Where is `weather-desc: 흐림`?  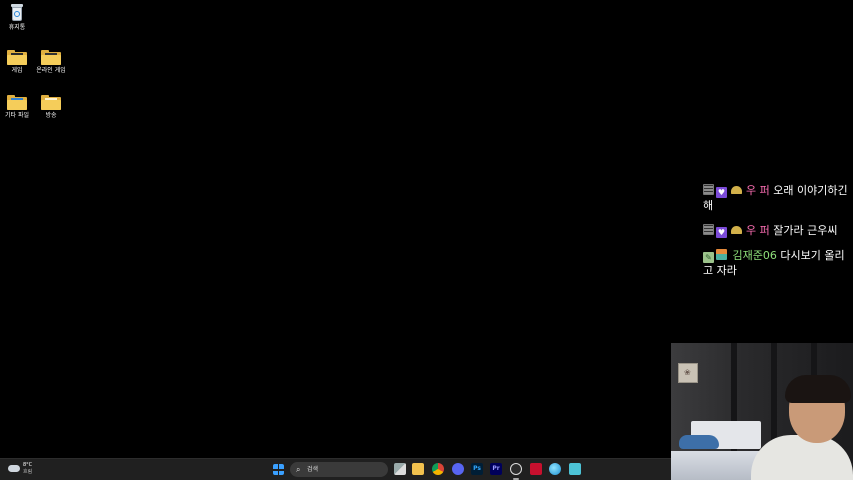
weather-desc: 흐림 is located at coordinates (28, 472).